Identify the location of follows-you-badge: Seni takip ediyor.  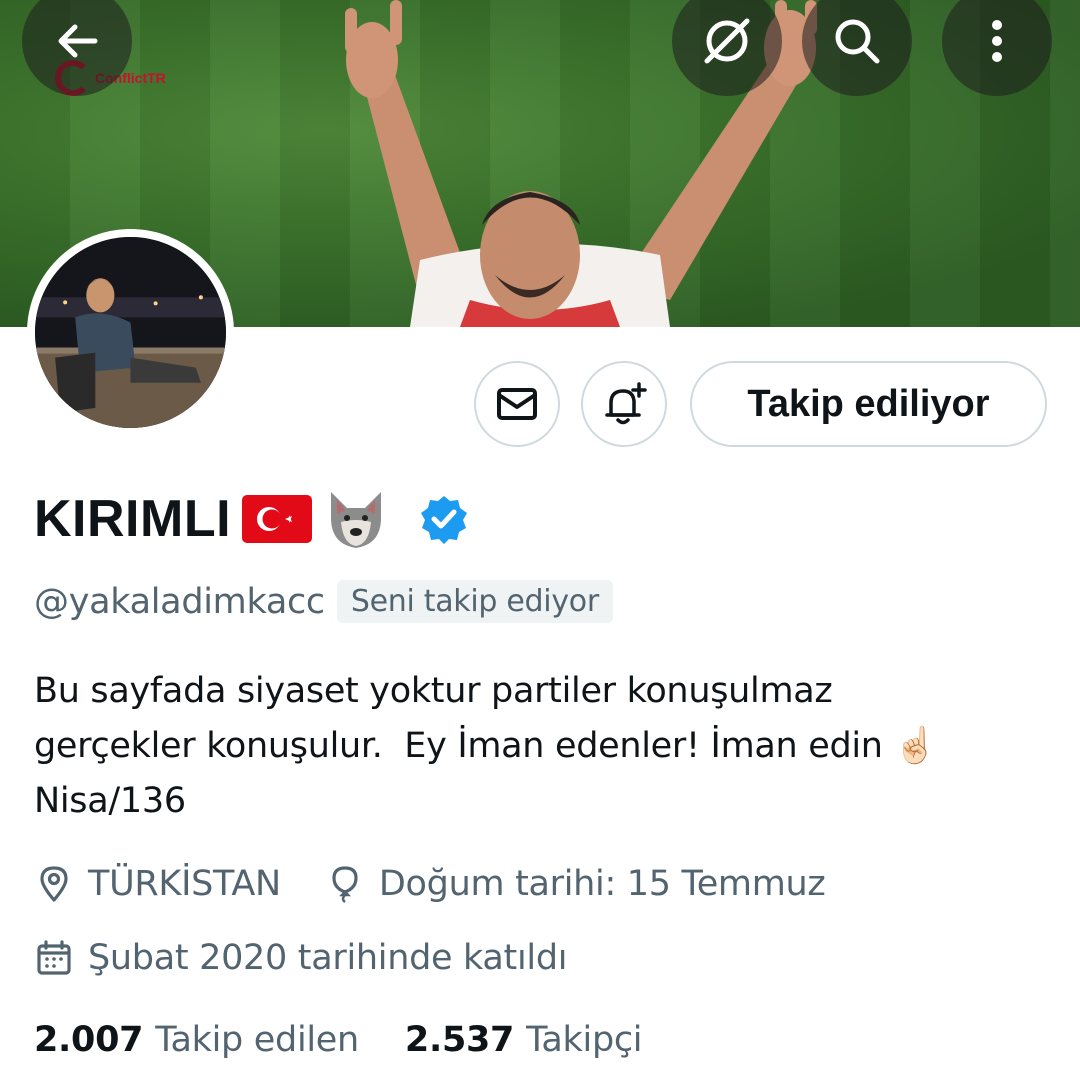
(474, 601).